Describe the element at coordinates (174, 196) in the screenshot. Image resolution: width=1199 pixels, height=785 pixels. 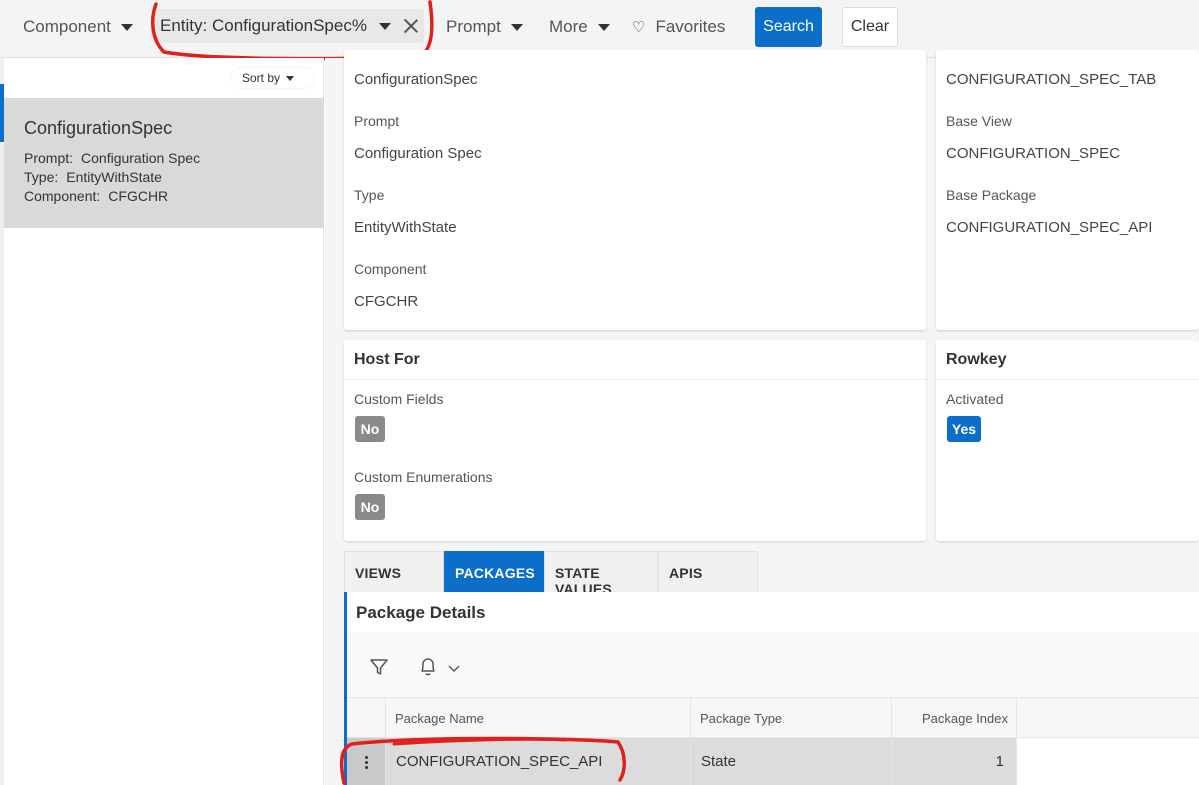
I see `list-item-component: Component: CFGCHR` at that location.